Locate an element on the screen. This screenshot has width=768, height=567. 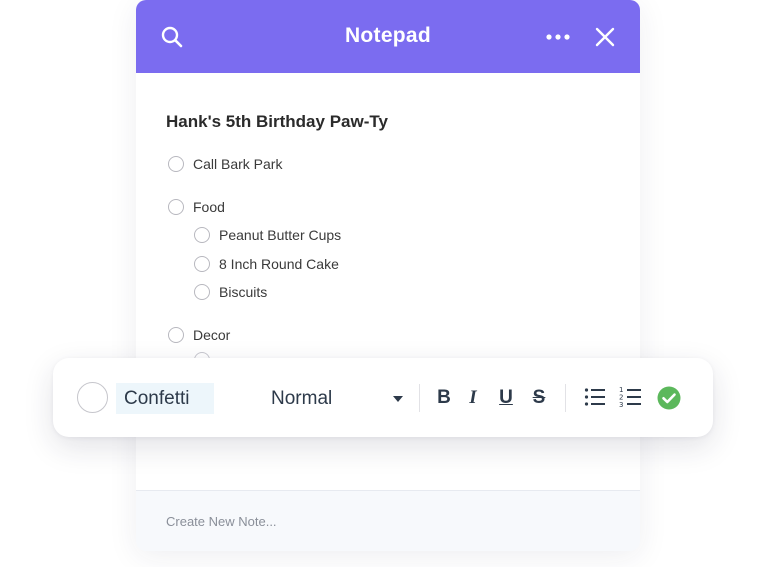
checklist-subitem: Biscuits is located at coordinates (230, 292).